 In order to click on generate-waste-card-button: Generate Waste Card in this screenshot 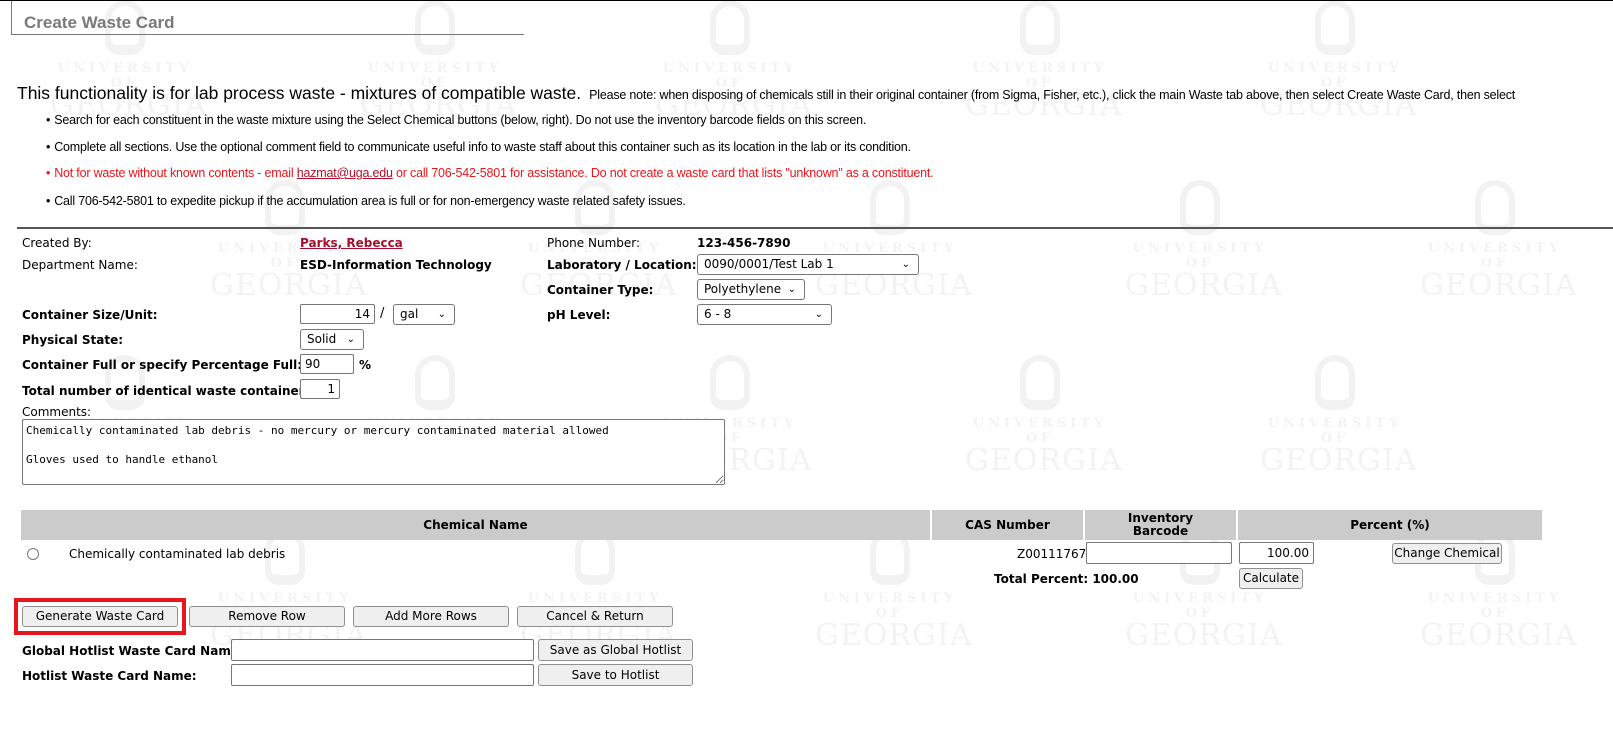, I will do `click(100, 616)`.